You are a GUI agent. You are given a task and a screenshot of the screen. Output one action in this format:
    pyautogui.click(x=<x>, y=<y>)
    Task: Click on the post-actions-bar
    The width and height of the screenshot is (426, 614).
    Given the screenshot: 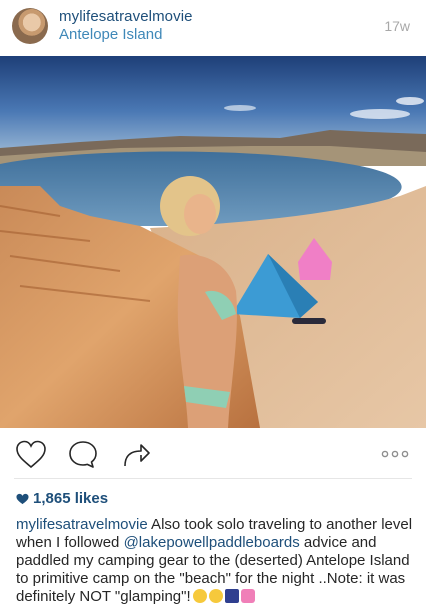 What is the action you would take?
    pyautogui.click(x=213, y=454)
    